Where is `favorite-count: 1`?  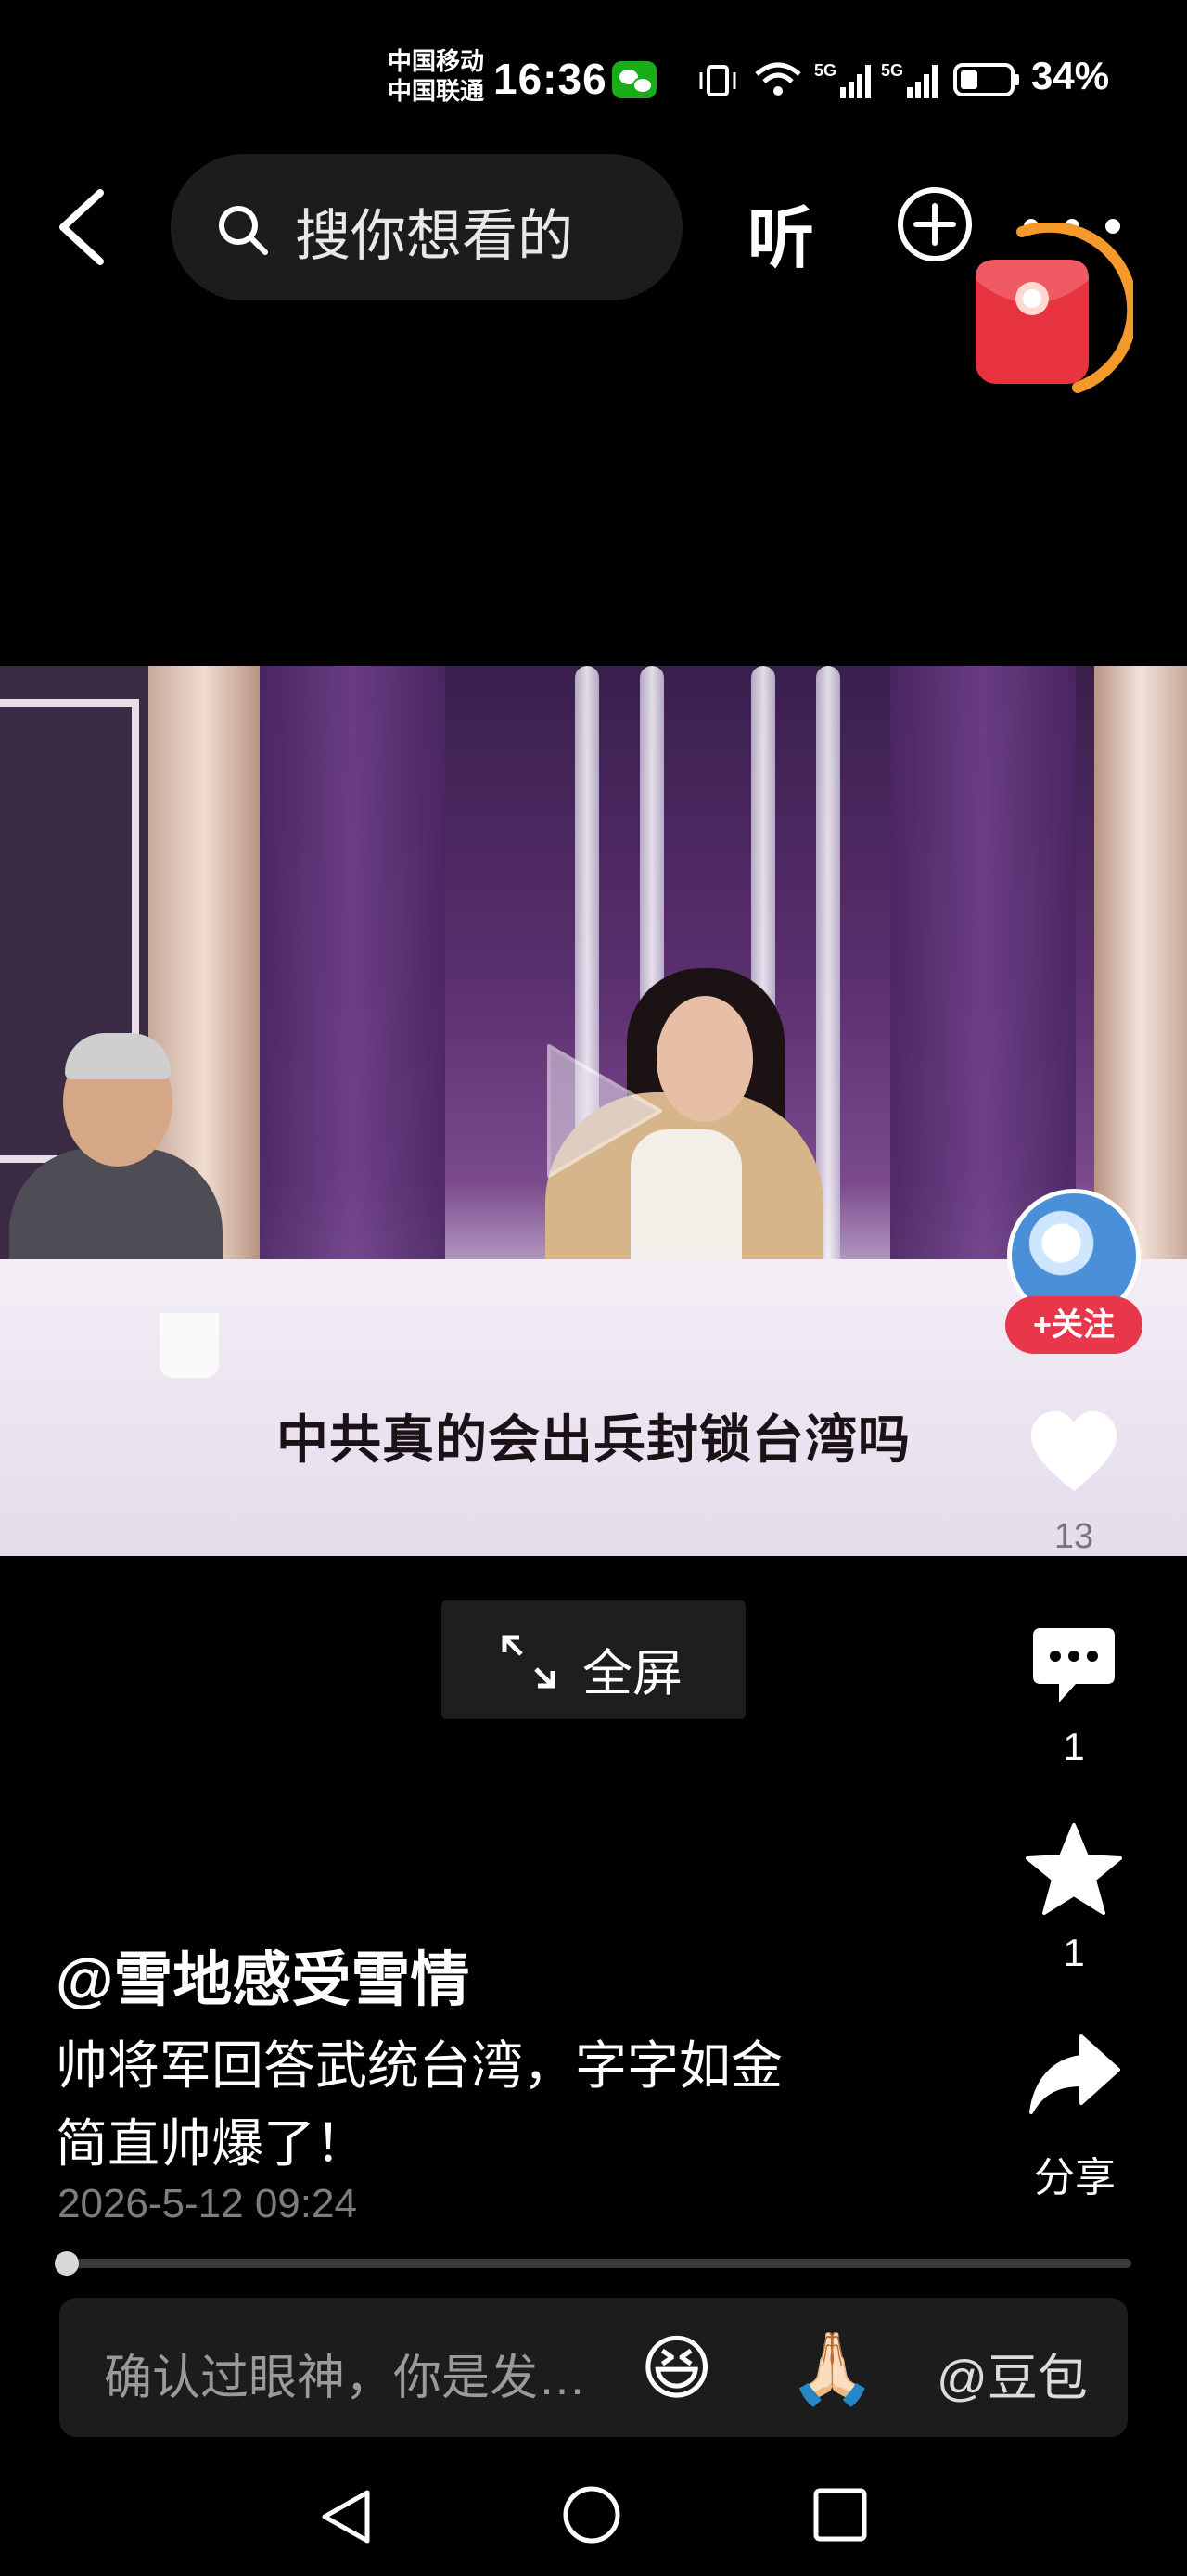 favorite-count: 1 is located at coordinates (1074, 1953).